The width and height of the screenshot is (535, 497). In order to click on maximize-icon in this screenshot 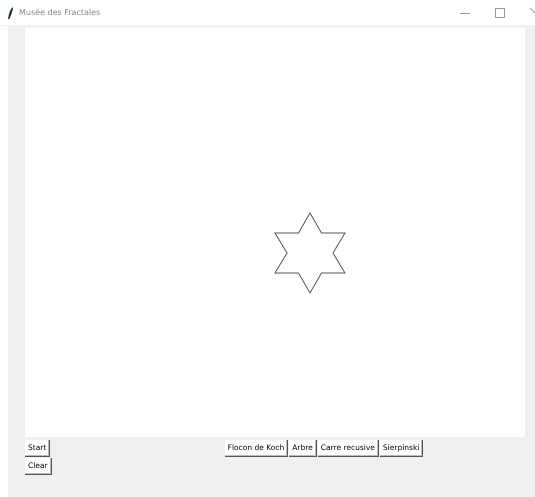, I will do `click(500, 13)`.